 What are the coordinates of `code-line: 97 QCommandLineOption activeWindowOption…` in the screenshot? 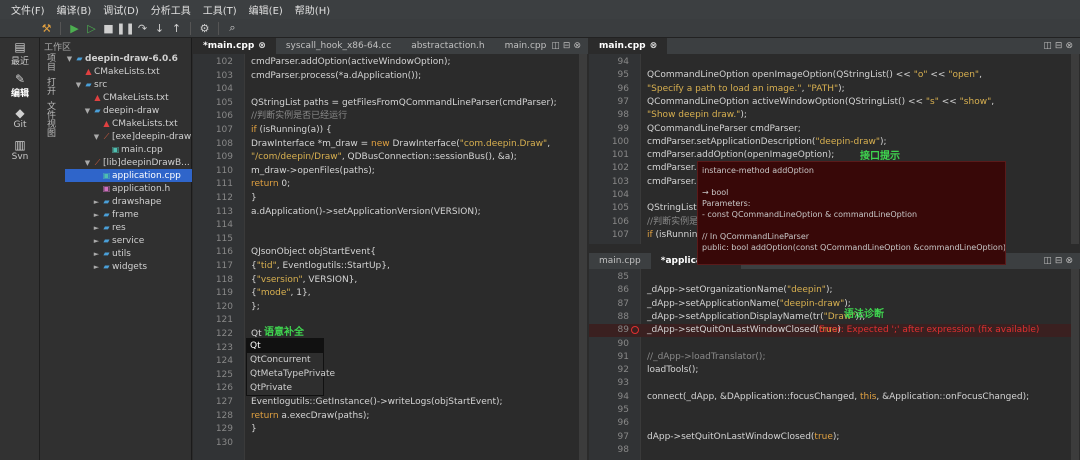 It's located at (830, 102).